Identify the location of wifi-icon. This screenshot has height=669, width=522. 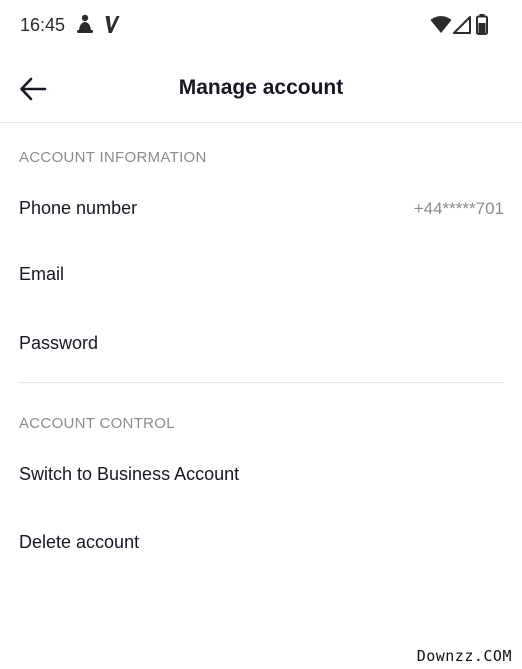
(441, 27).